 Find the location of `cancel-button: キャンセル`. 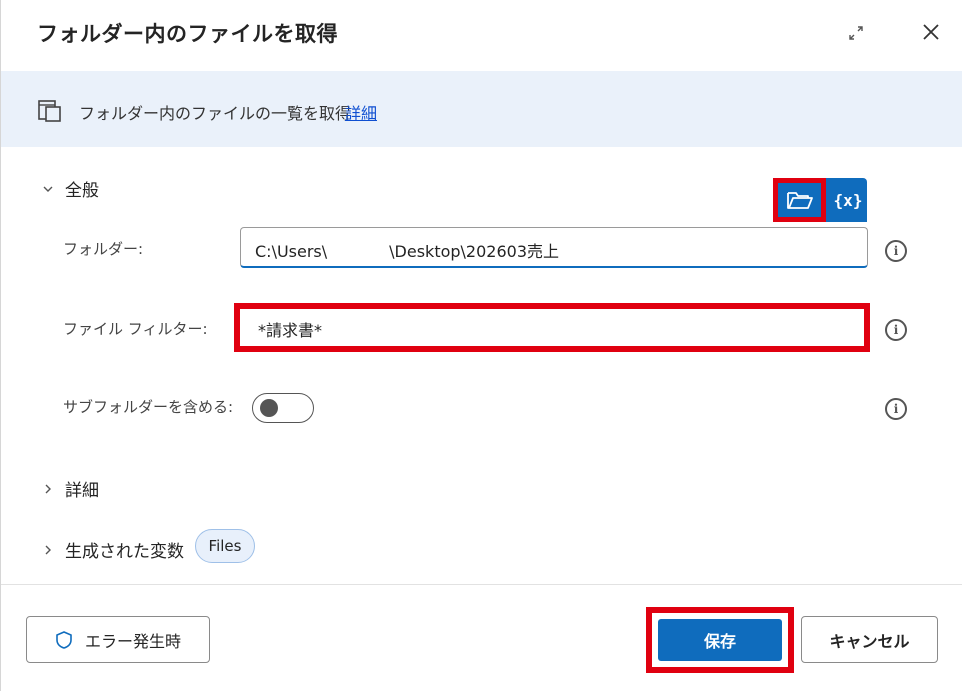

cancel-button: キャンセル is located at coordinates (869, 639).